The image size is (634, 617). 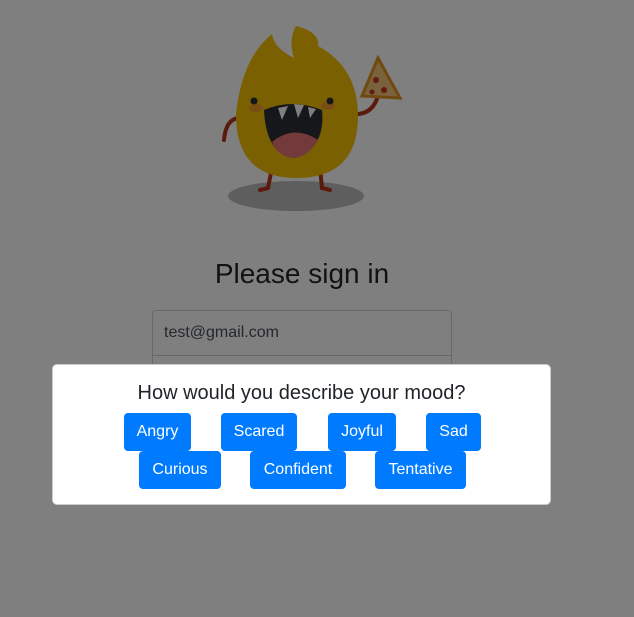 I want to click on mood-confident-button: Confident, so click(x=298, y=470).